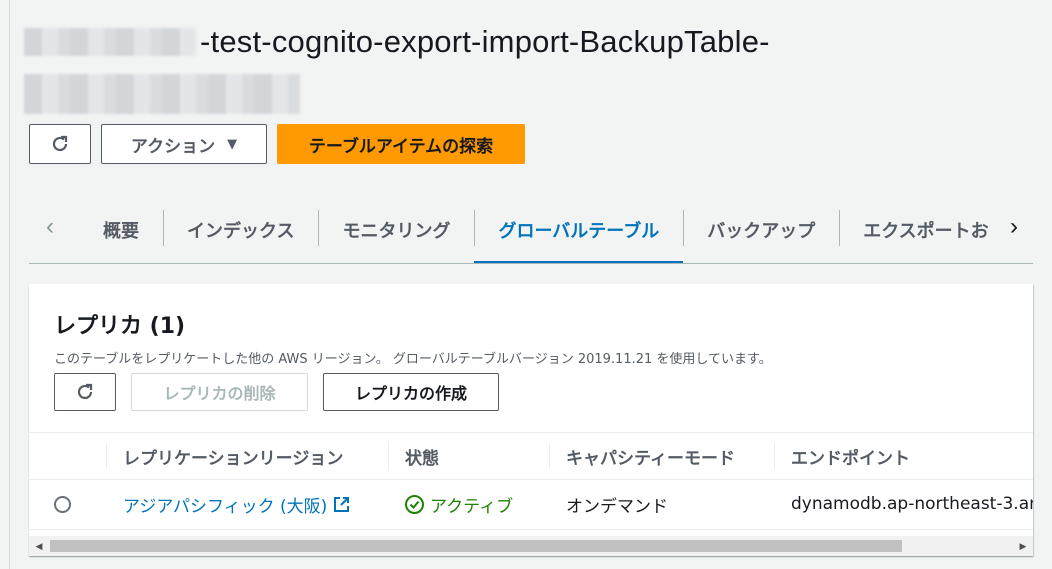 This screenshot has width=1052, height=569. Describe the element at coordinates (761, 229) in the screenshot. I see `tab-backups: バックアップ` at that location.